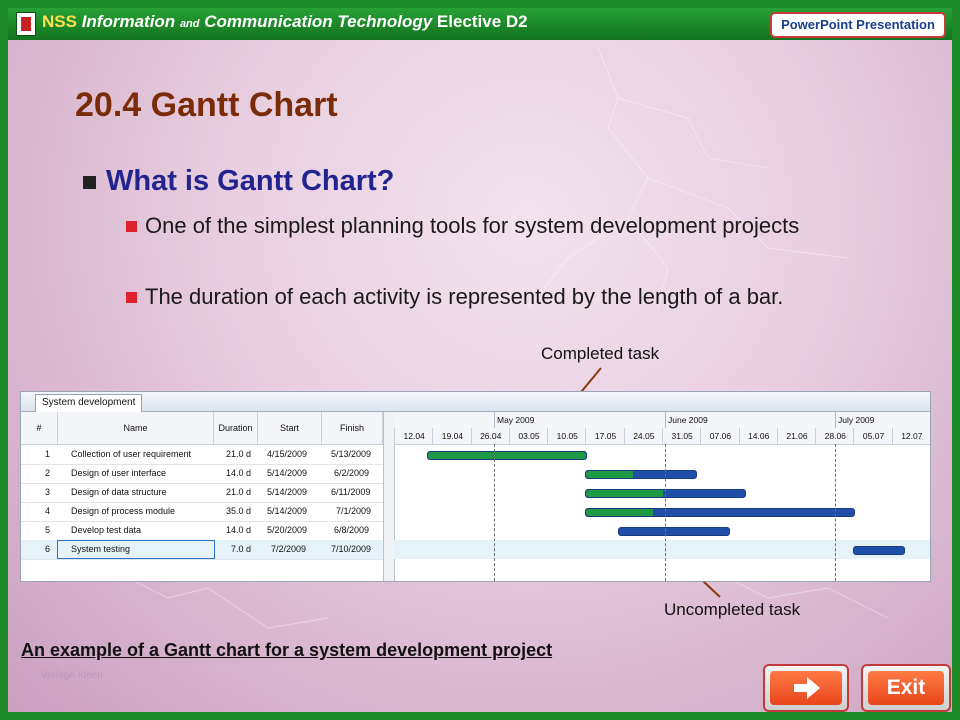 Image resolution: width=960 pixels, height=720 pixels. Describe the element at coordinates (911, 436) in the screenshot. I see `week-label: 12.07` at that location.